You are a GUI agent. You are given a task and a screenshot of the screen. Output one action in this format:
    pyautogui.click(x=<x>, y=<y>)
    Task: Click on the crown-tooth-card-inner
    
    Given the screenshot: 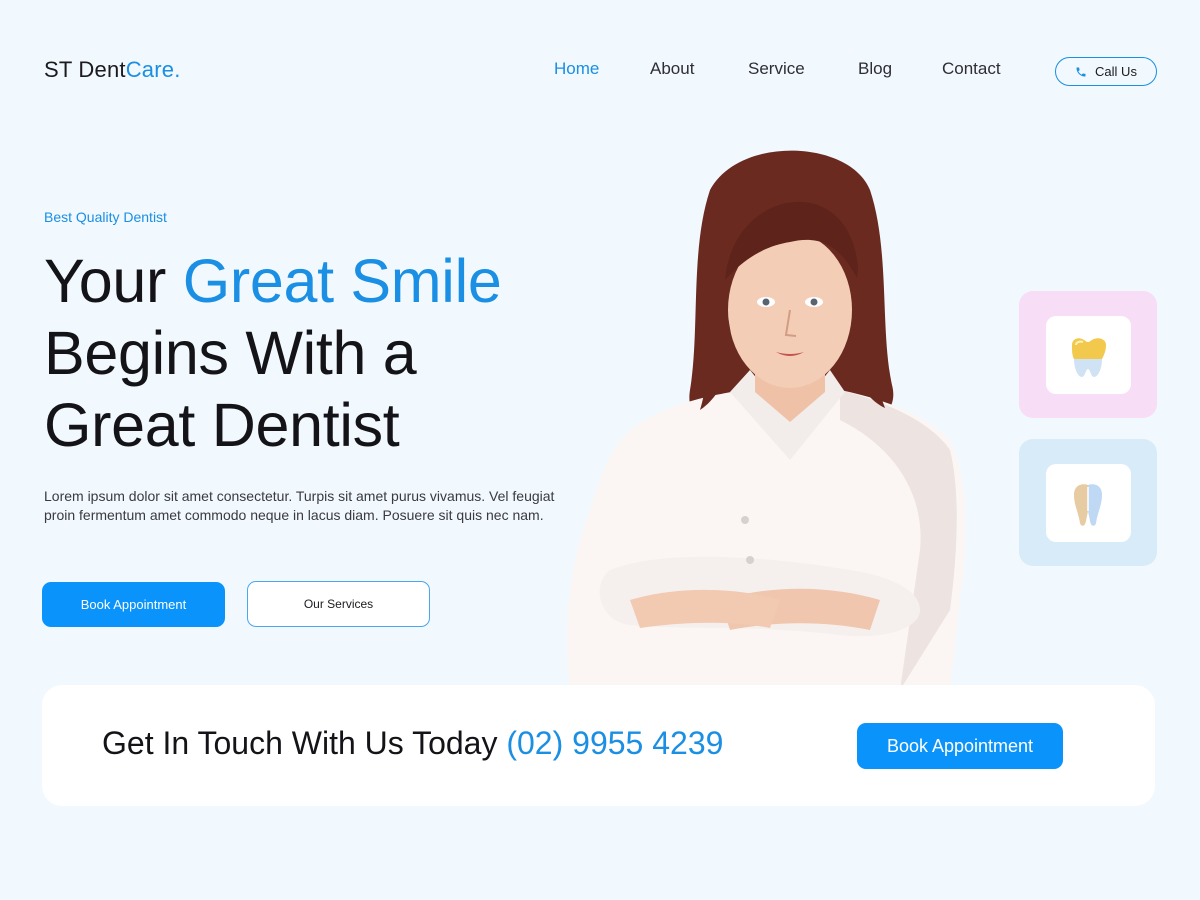 What is the action you would take?
    pyautogui.click(x=1088, y=354)
    